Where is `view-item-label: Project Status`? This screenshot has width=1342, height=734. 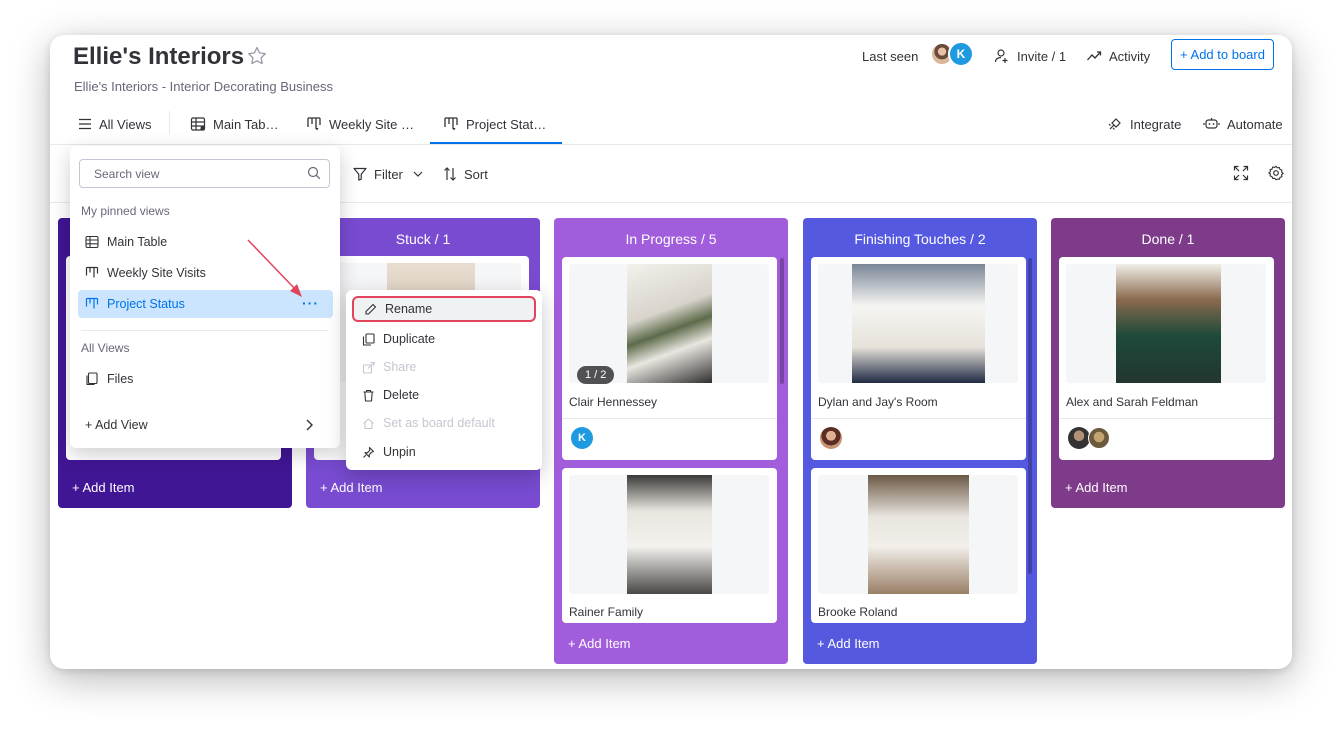 view-item-label: Project Status is located at coordinates (146, 304).